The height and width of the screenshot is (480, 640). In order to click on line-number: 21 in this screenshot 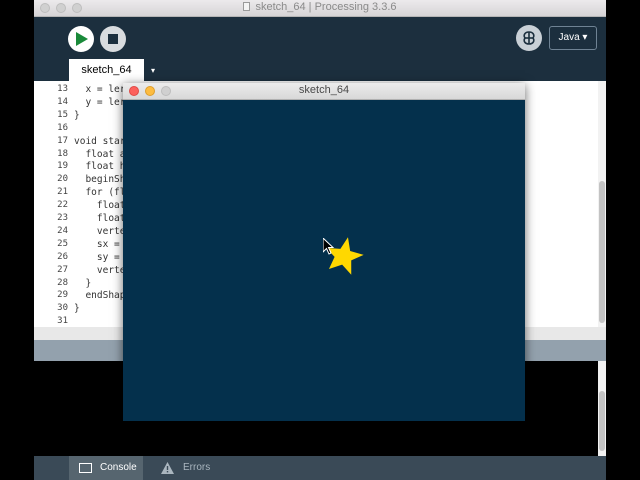, I will do `click(62, 192)`.